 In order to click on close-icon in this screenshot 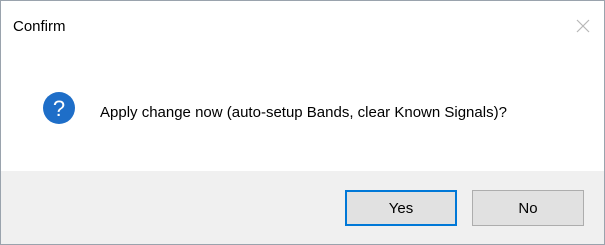, I will do `click(583, 26)`.